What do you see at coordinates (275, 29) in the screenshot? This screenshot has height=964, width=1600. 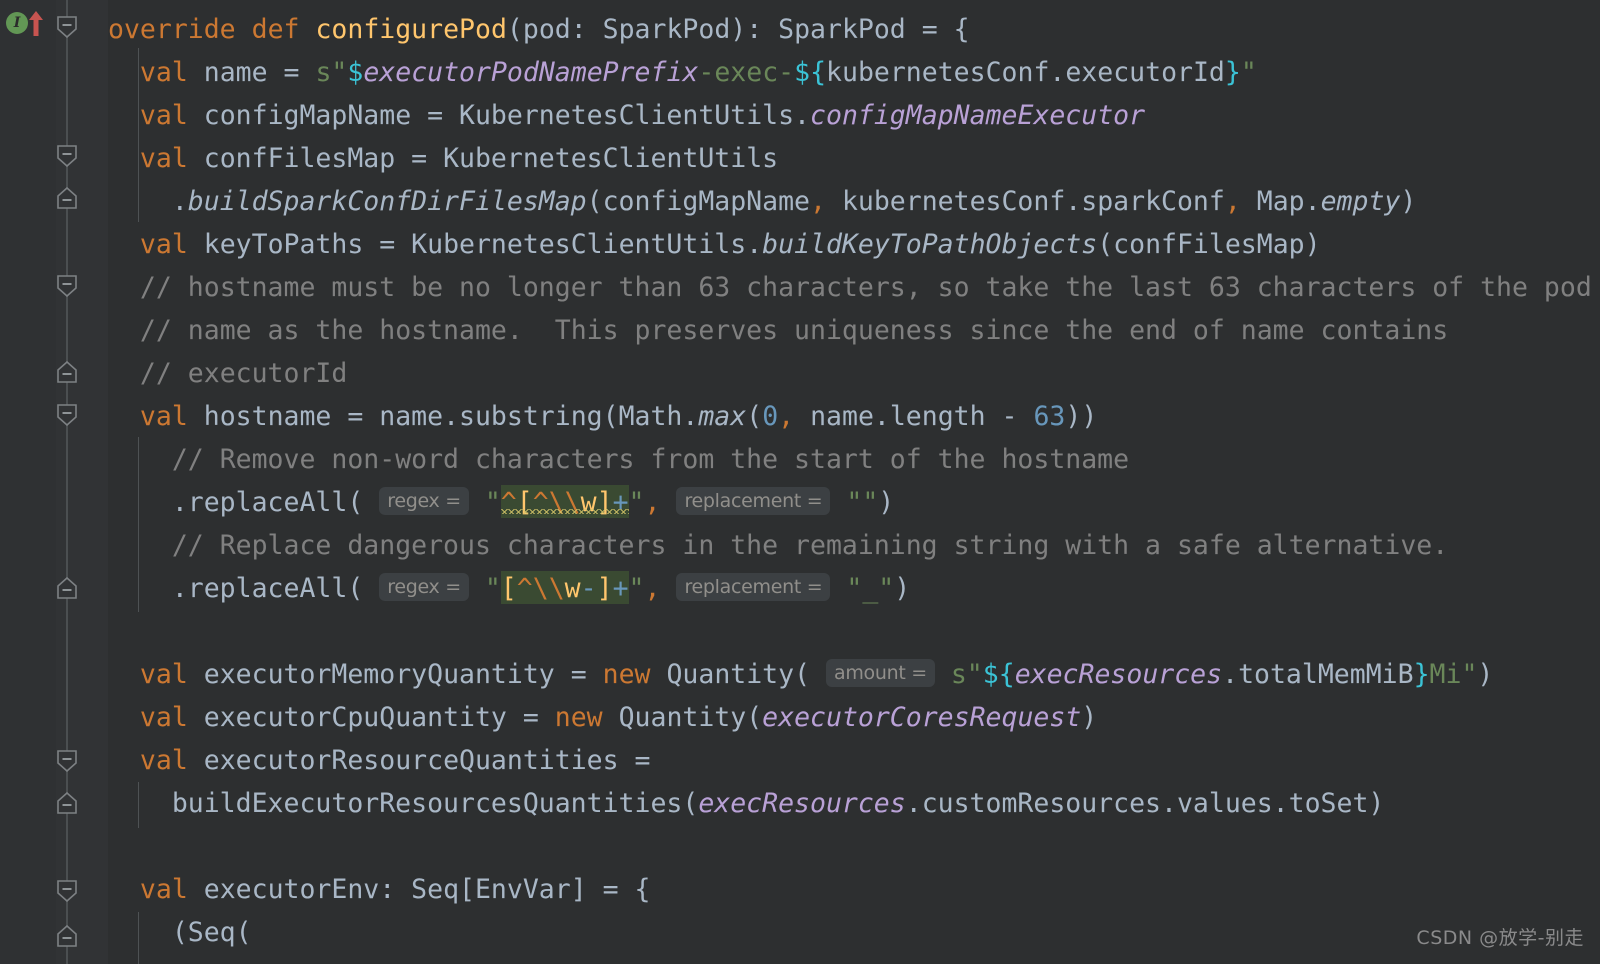 I see `token-keyword: def` at bounding box center [275, 29].